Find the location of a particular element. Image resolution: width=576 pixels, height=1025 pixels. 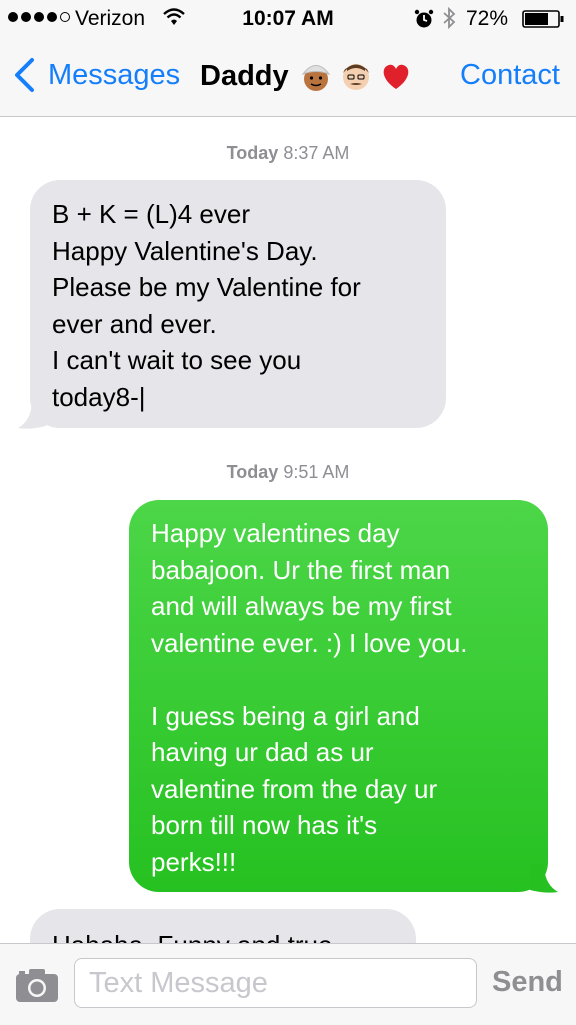

navigation-bar: Messages Daddy Contact is located at coordinates (288, 77).